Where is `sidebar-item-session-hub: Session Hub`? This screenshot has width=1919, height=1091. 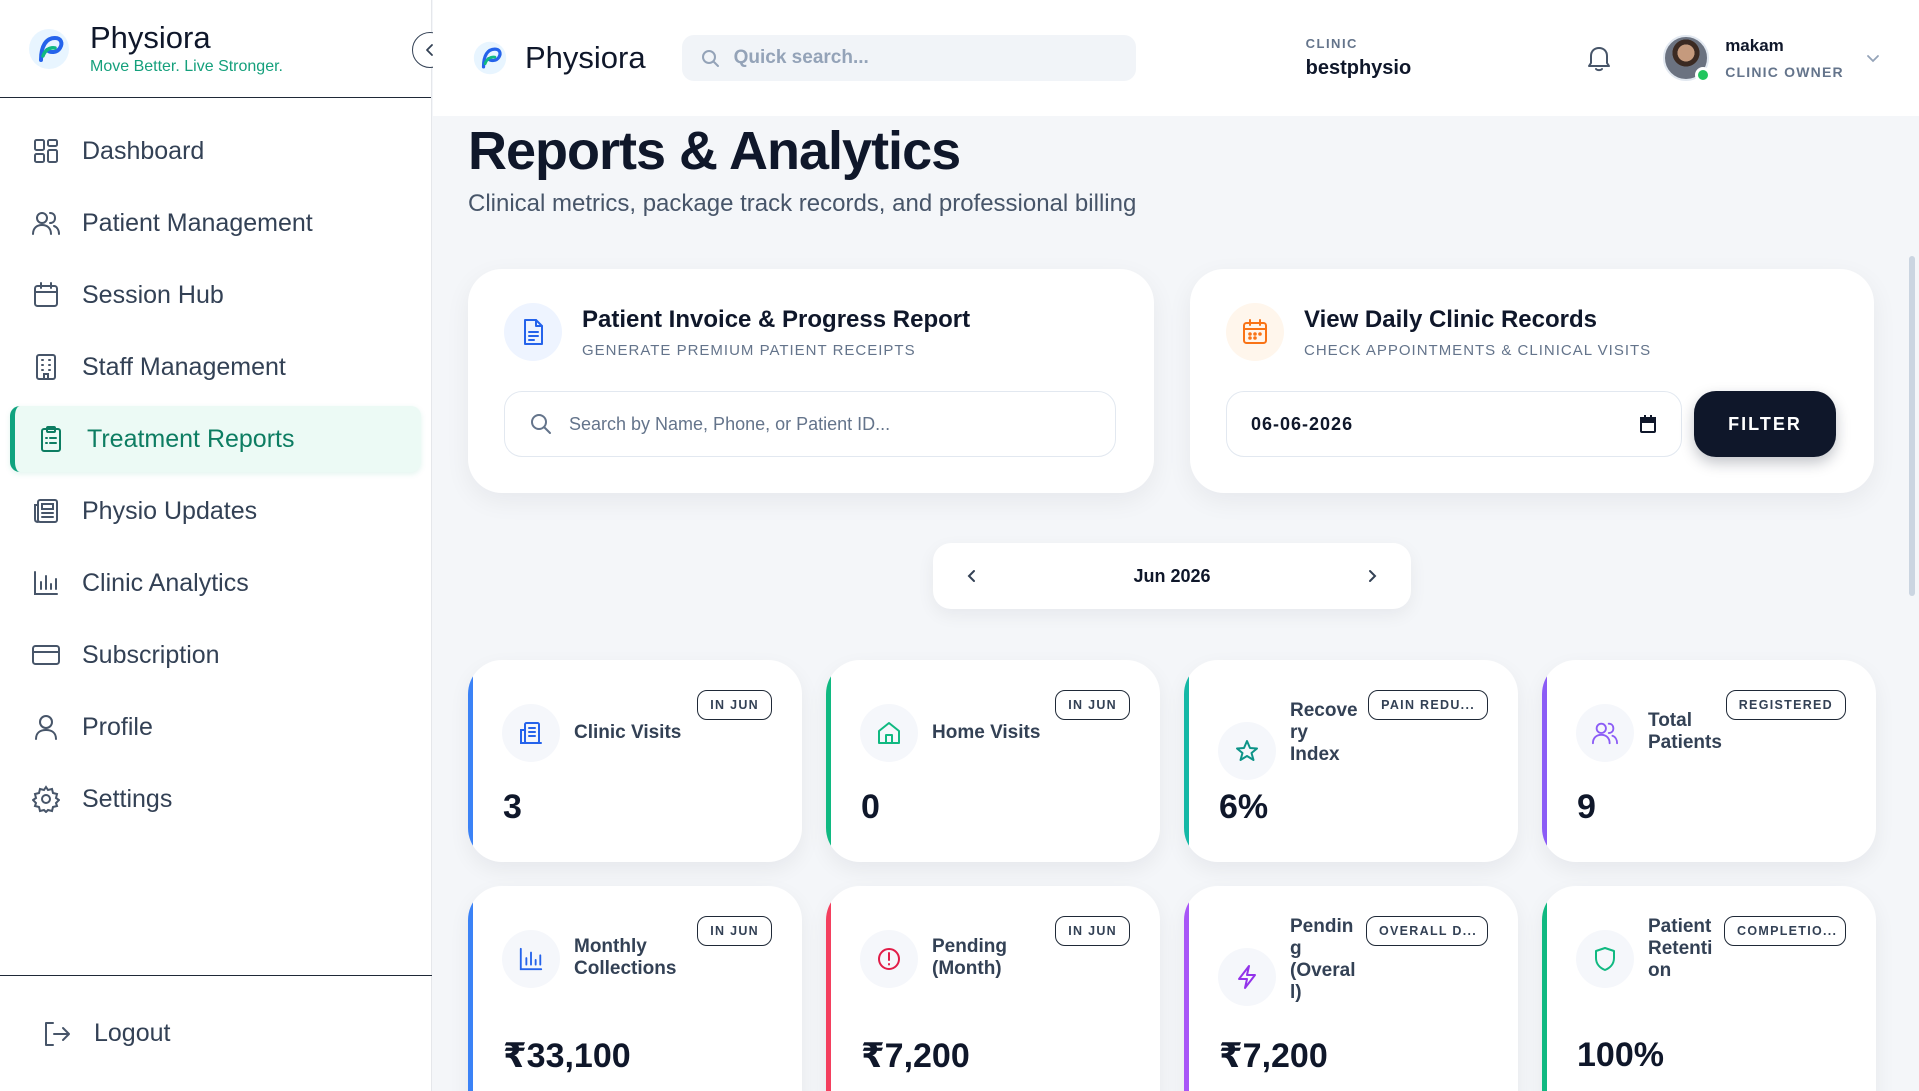 sidebar-item-session-hub: Session Hub is located at coordinates (215, 295).